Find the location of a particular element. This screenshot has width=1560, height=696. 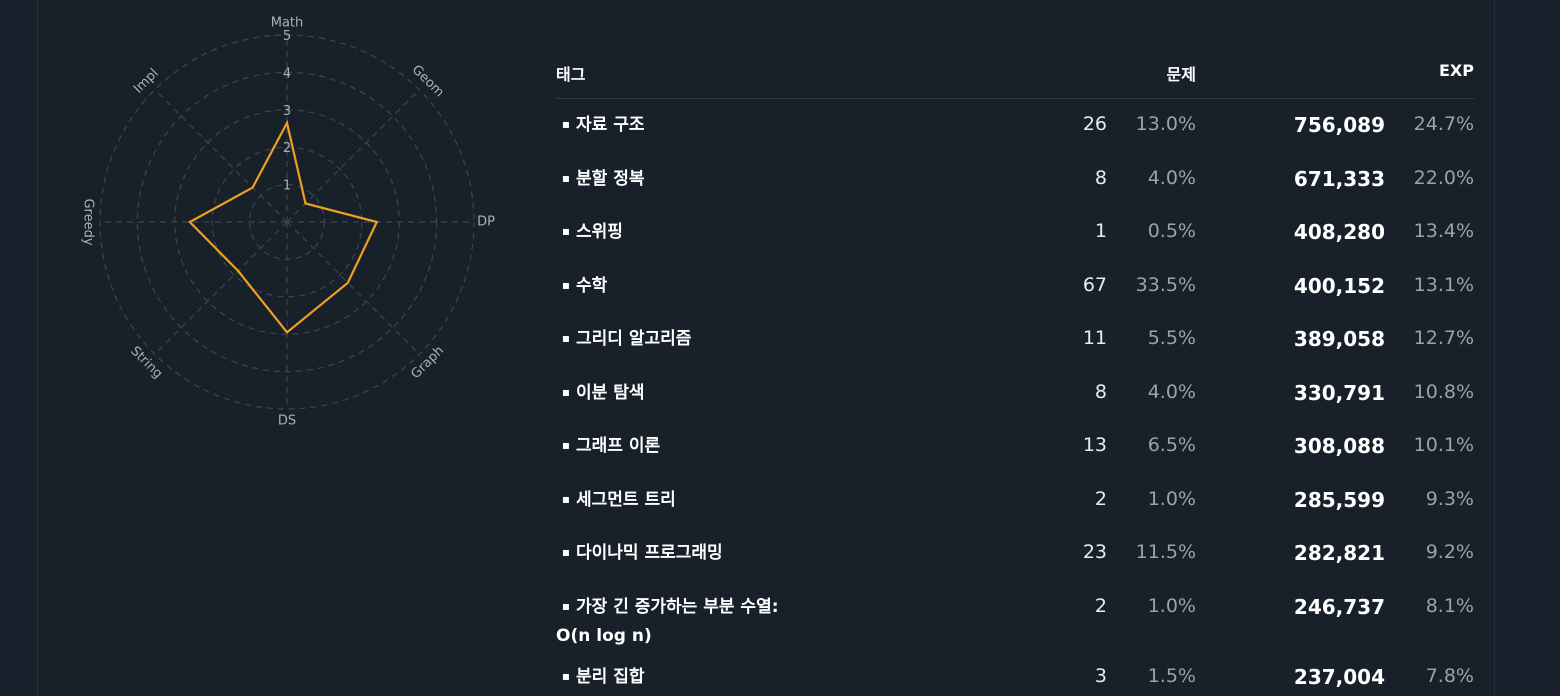

exp-percent: 12.7% is located at coordinates (1443, 338).